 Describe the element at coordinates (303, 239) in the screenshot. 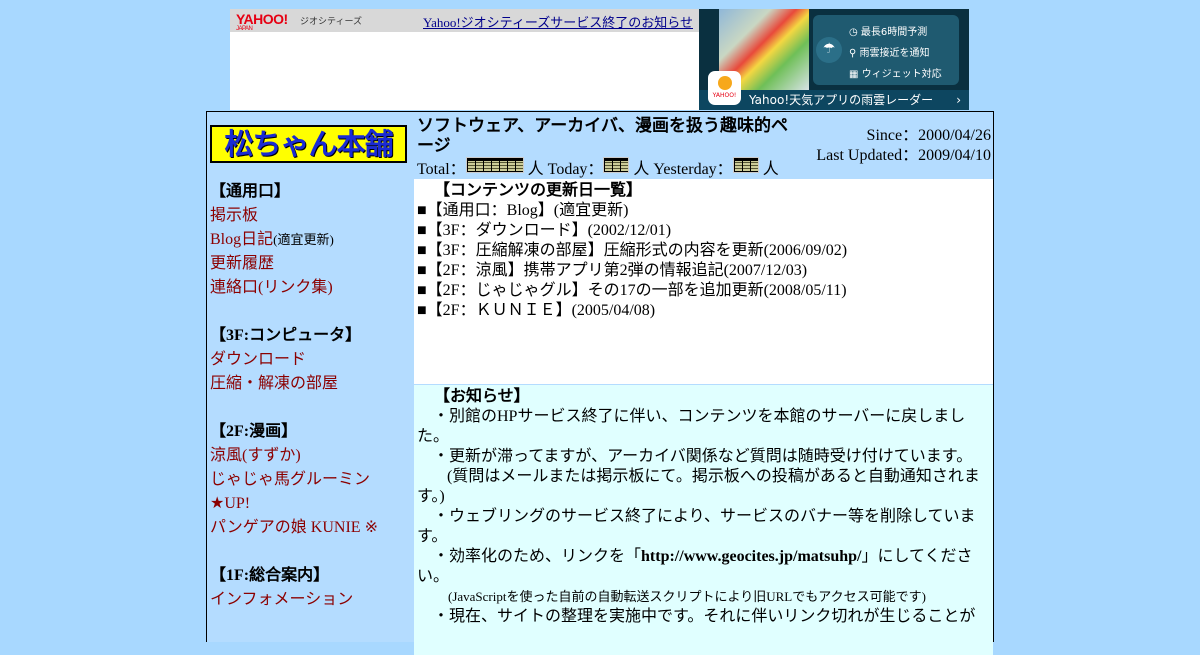

I see `nav-blog-note: (適宜更新)` at that location.